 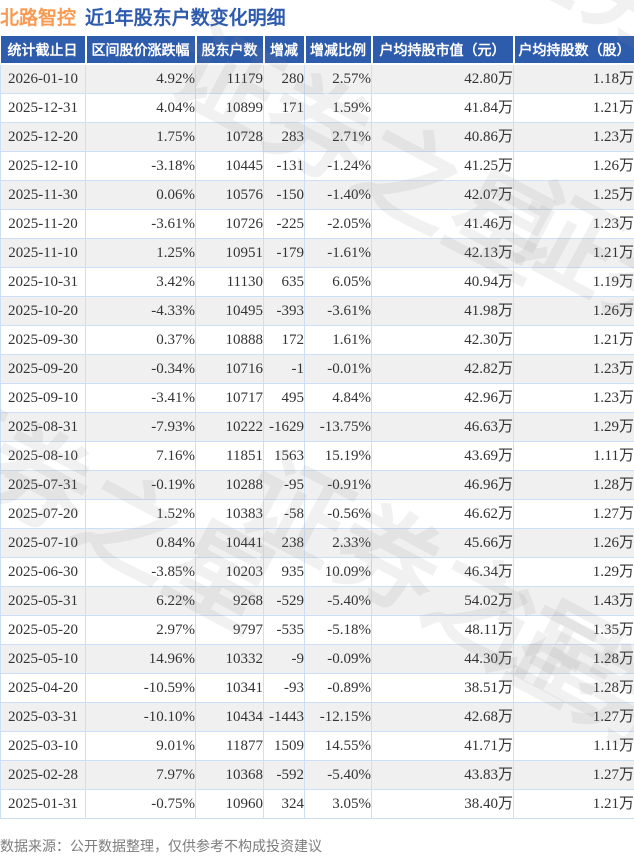 What do you see at coordinates (338, 543) in the screenshot?
I see `change-ratio-cell: 2.33%` at bounding box center [338, 543].